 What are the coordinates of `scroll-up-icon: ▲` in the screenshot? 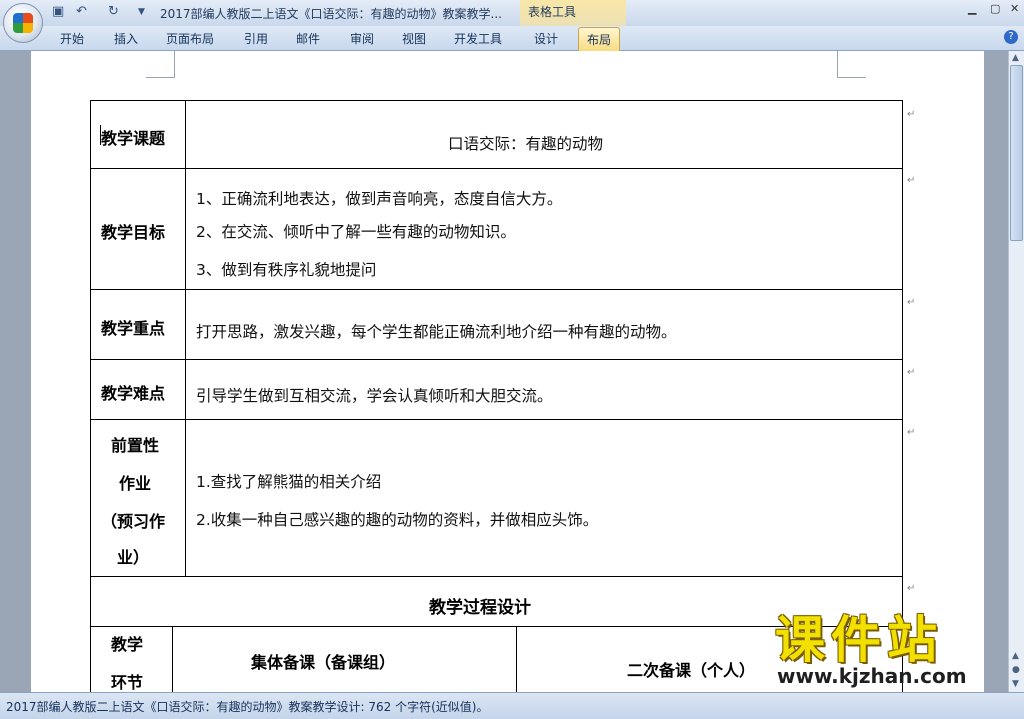 It's located at (1015, 58).